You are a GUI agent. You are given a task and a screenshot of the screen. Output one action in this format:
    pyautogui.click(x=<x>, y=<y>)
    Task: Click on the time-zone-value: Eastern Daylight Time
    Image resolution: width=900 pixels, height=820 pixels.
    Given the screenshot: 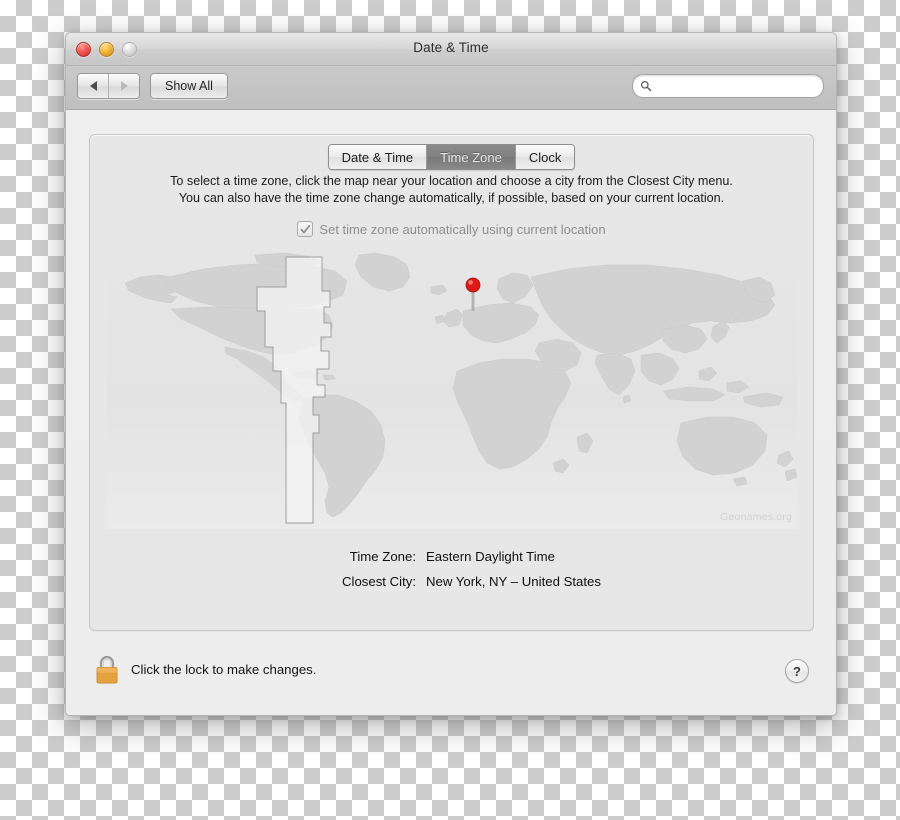 What is the action you would take?
    pyautogui.click(x=490, y=556)
    